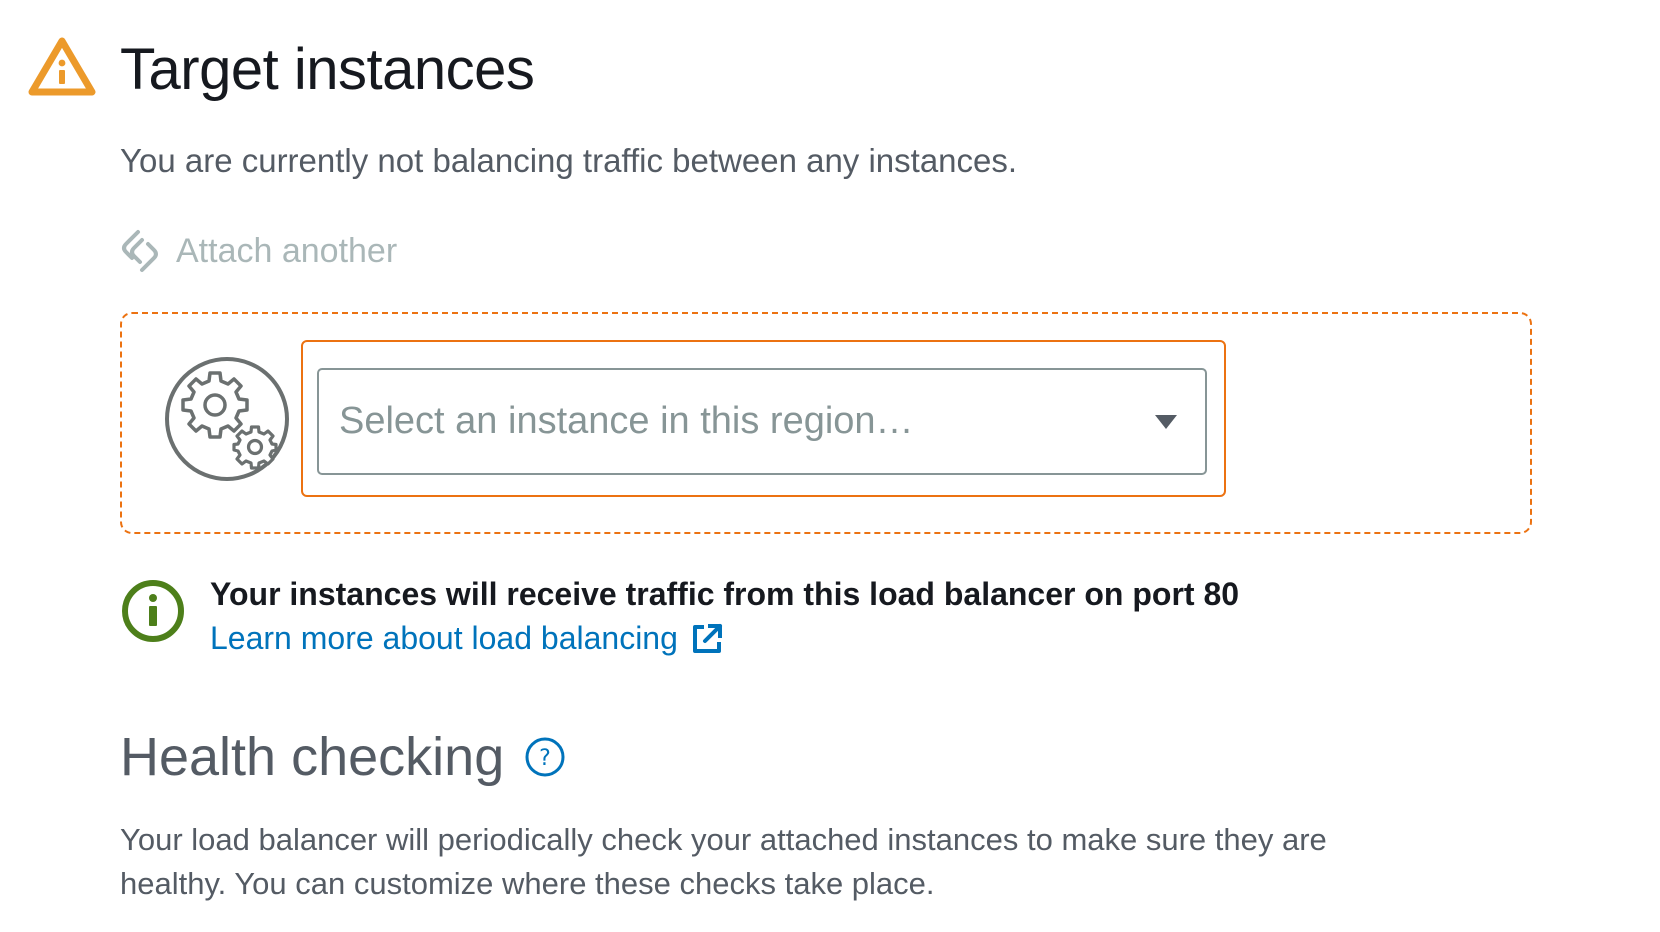 The image size is (1660, 932). I want to click on attach-another-label: Attach another, so click(287, 250).